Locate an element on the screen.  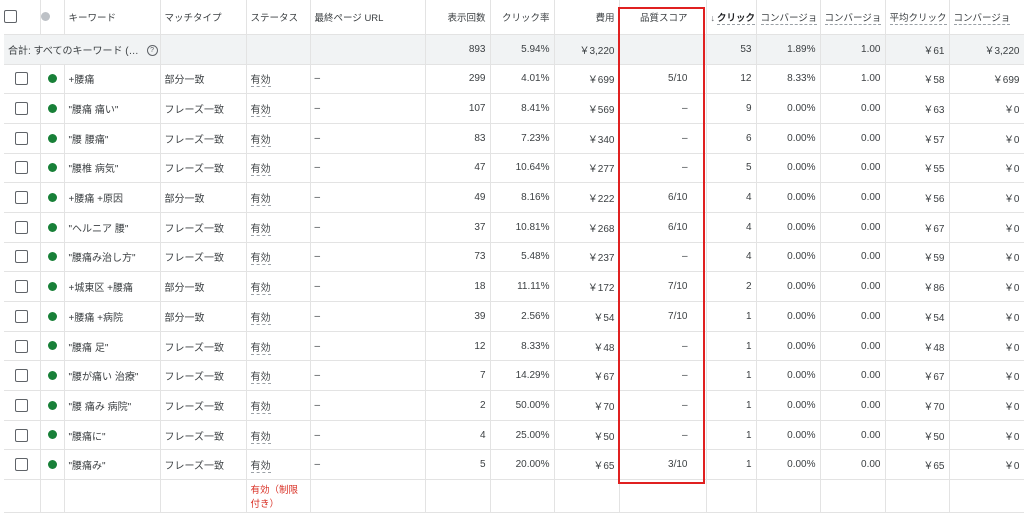
cost-per-conv-cell: ￥0 is located at coordinates (986, 405).